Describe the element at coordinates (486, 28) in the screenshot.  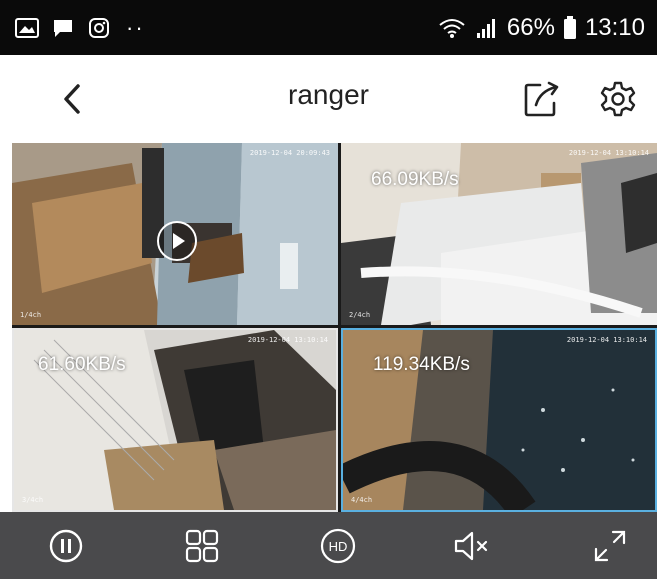
I see `signal-icon` at that location.